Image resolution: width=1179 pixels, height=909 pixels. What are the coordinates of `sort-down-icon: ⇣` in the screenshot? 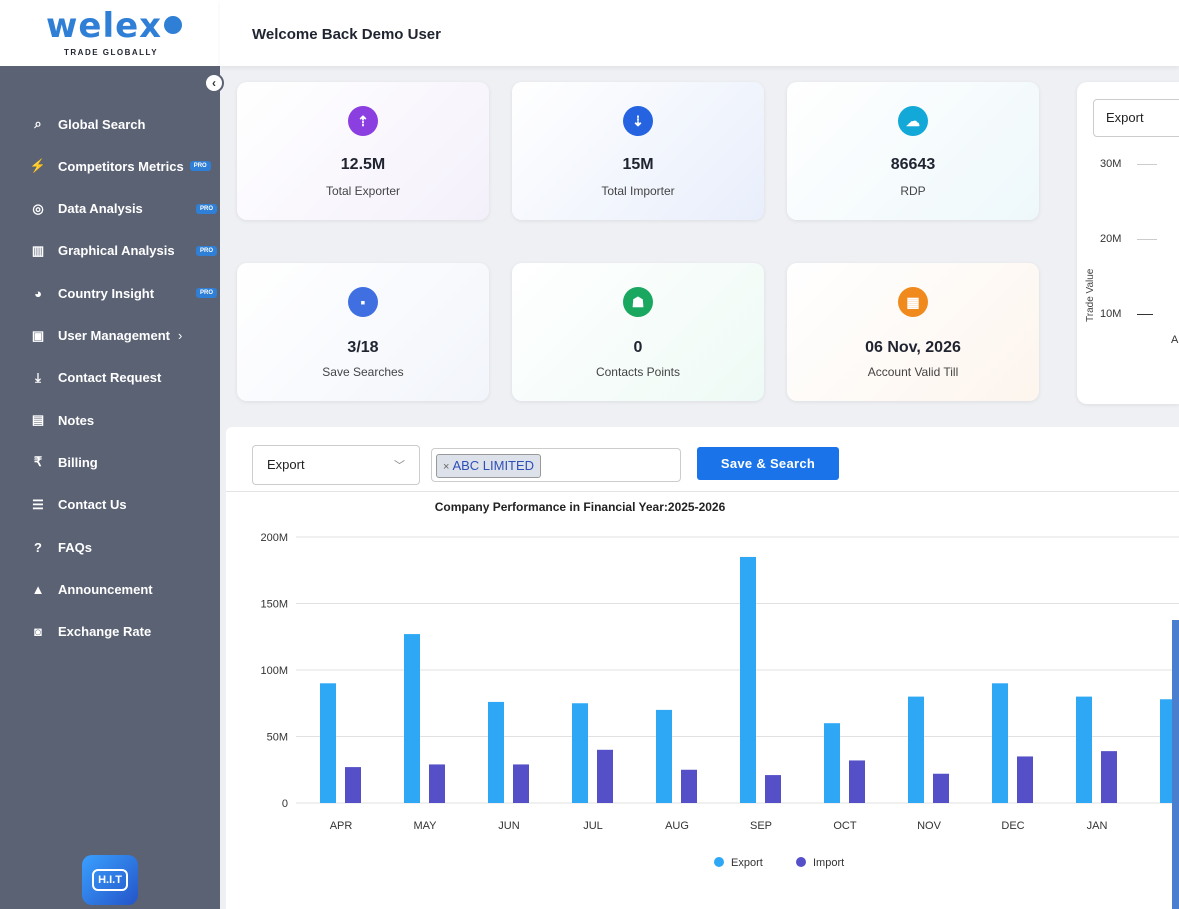 It's located at (638, 121).